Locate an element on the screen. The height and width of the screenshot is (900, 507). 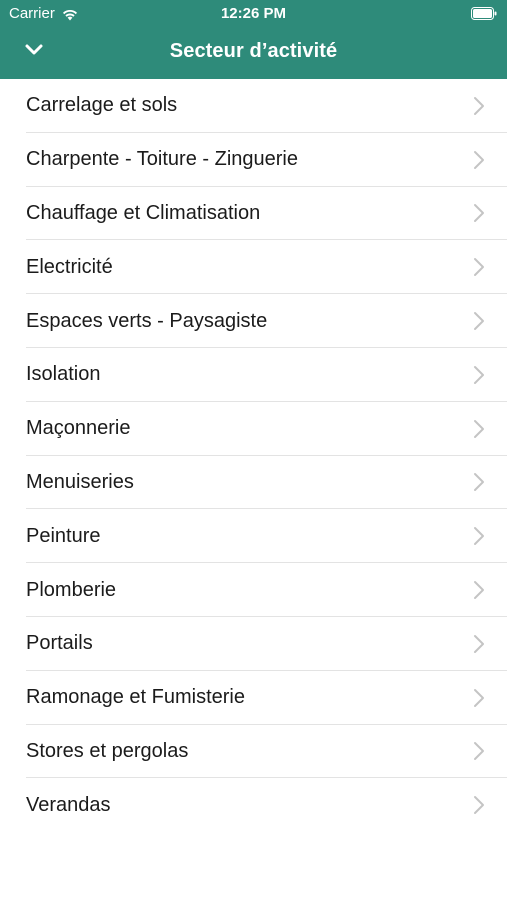
list-item: Maçonnerie is located at coordinates (253, 429).